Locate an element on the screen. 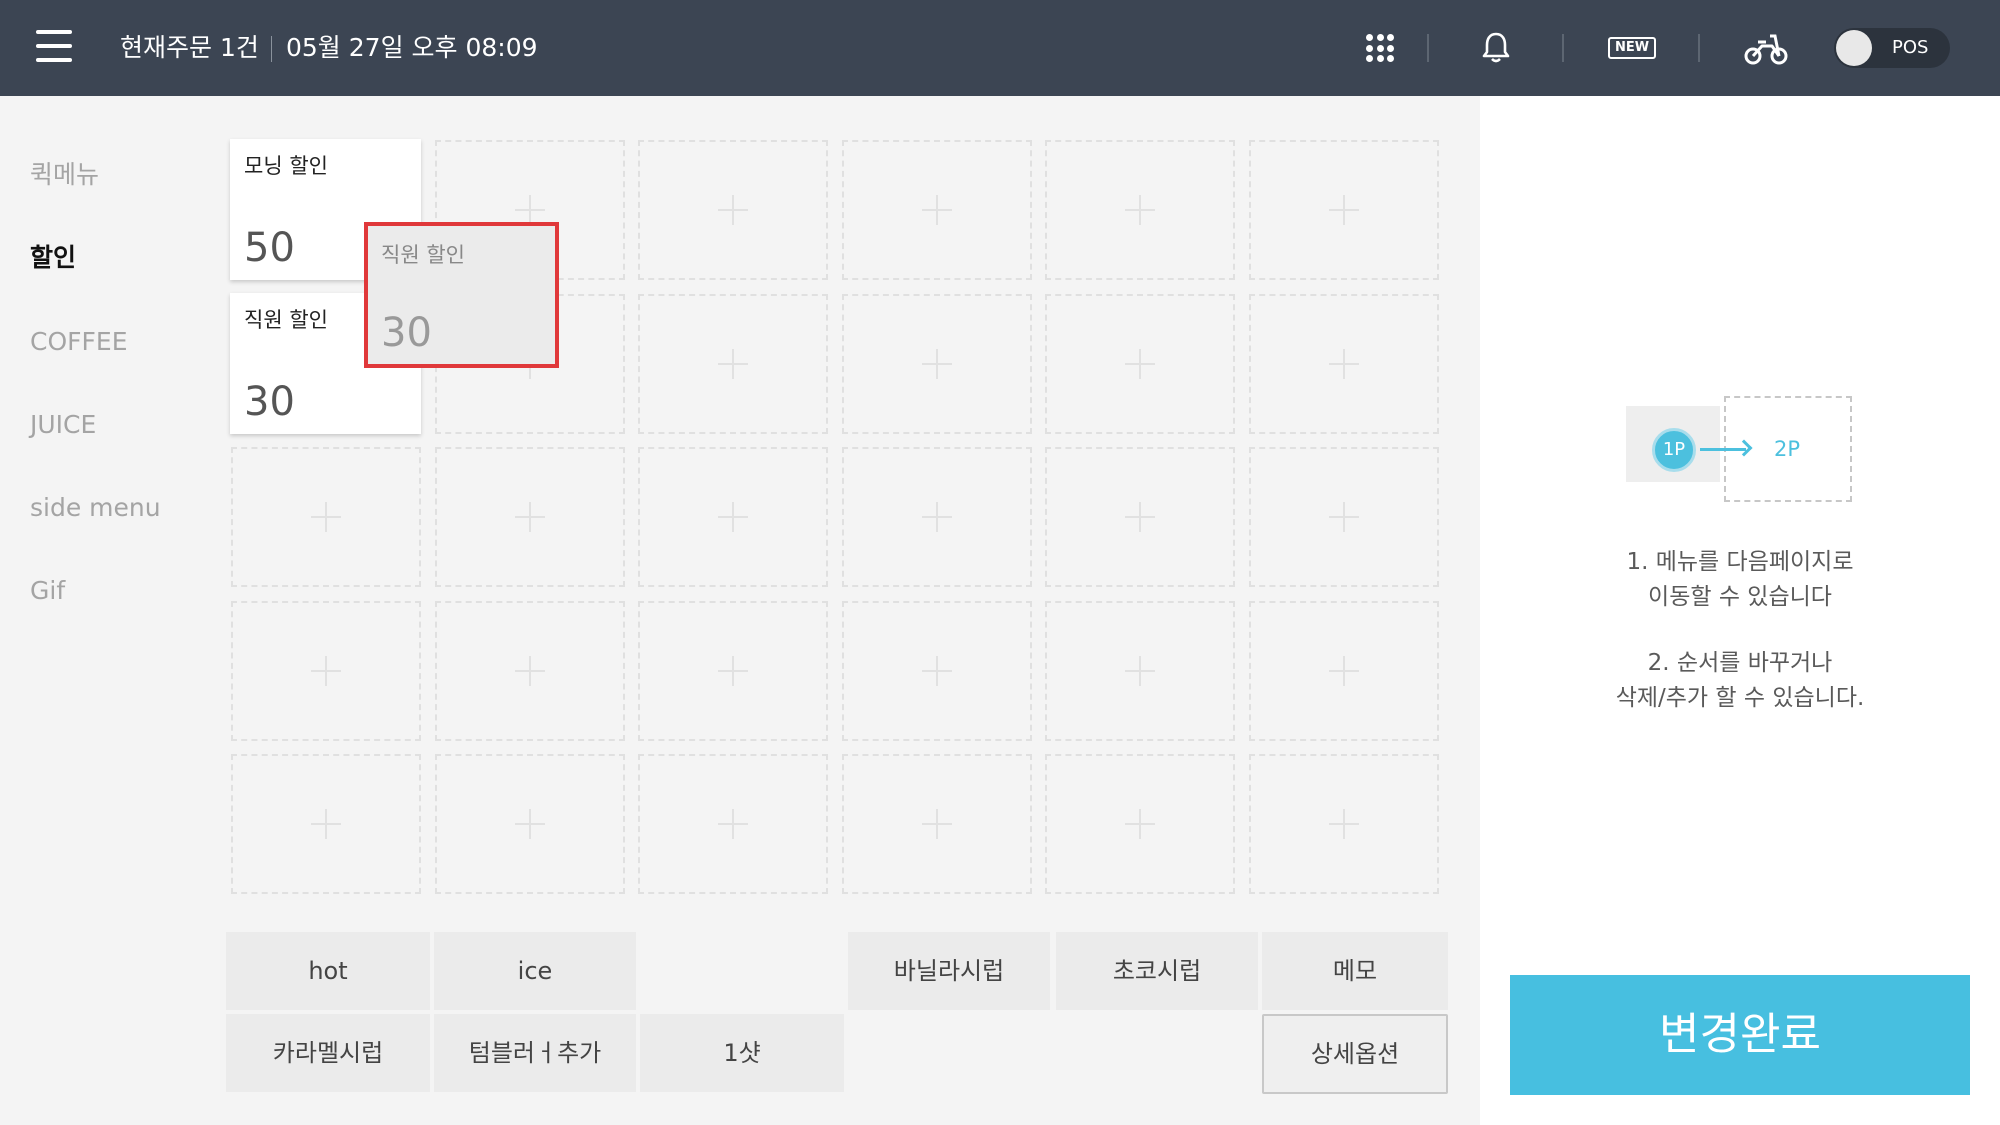  option-memo-button: 메모 is located at coordinates (1355, 971).